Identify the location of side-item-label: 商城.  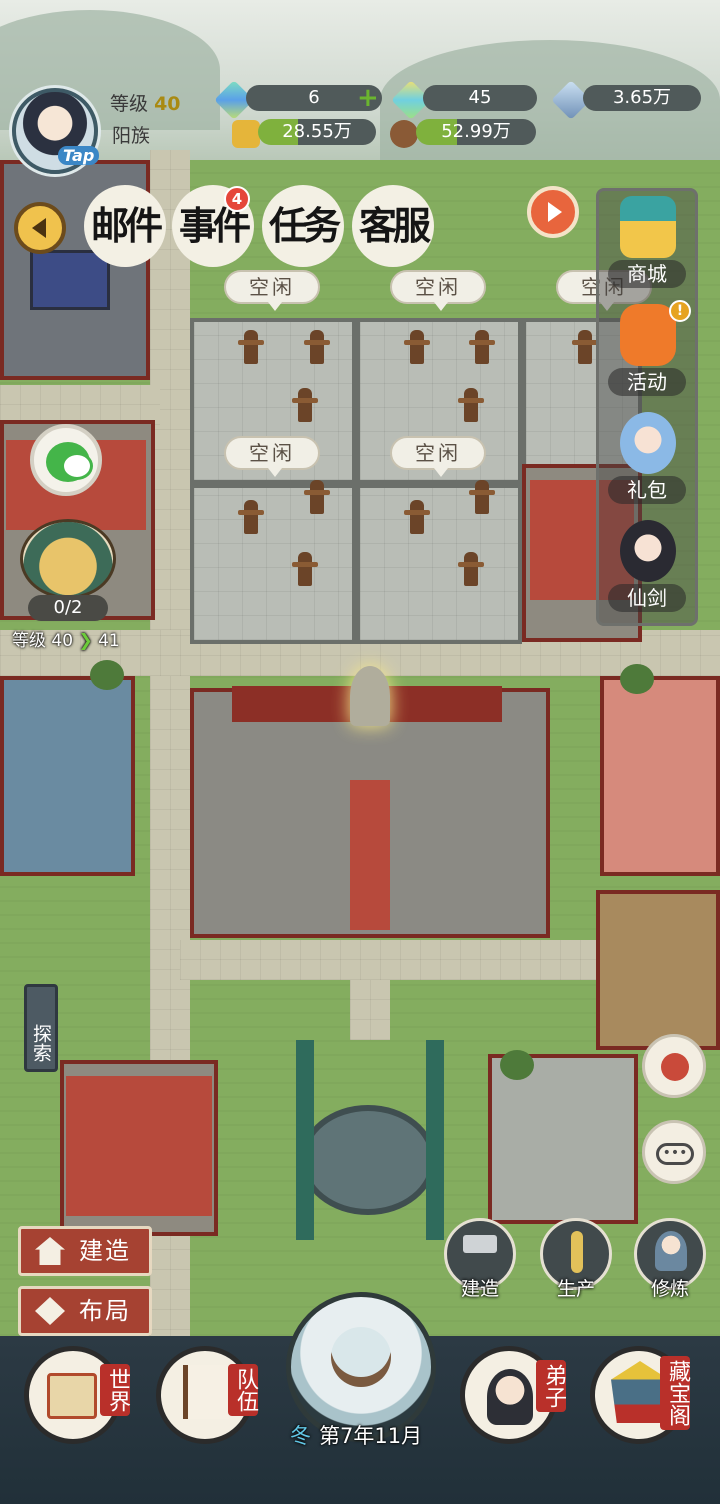
(647, 274).